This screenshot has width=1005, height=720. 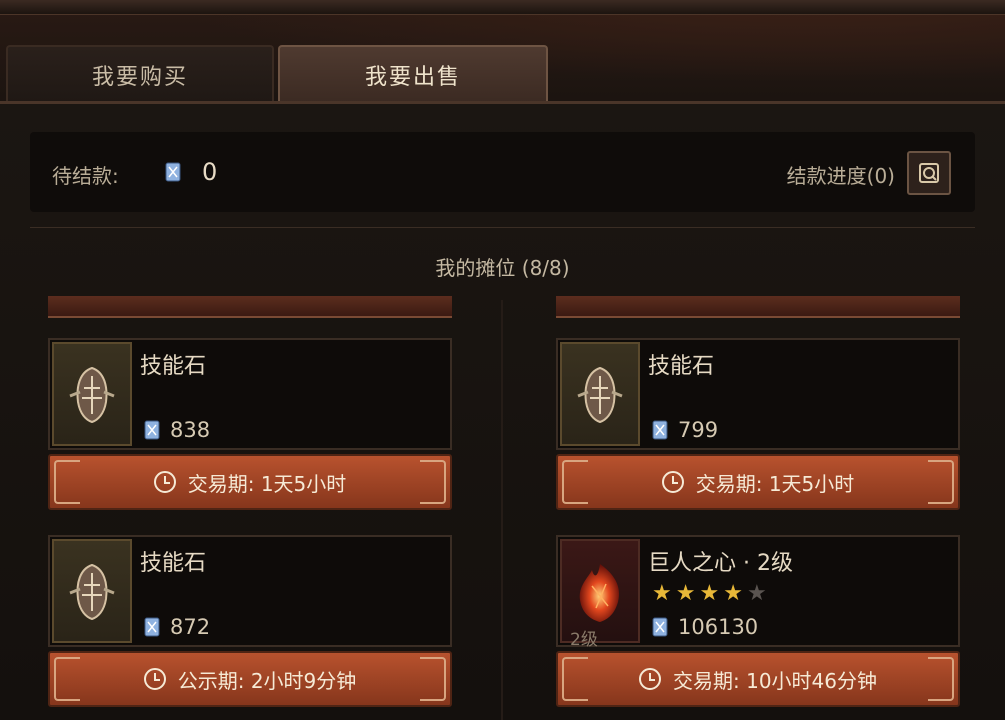 What do you see at coordinates (720, 563) in the screenshot?
I see `item-name: 巨人之心 · 2级` at bounding box center [720, 563].